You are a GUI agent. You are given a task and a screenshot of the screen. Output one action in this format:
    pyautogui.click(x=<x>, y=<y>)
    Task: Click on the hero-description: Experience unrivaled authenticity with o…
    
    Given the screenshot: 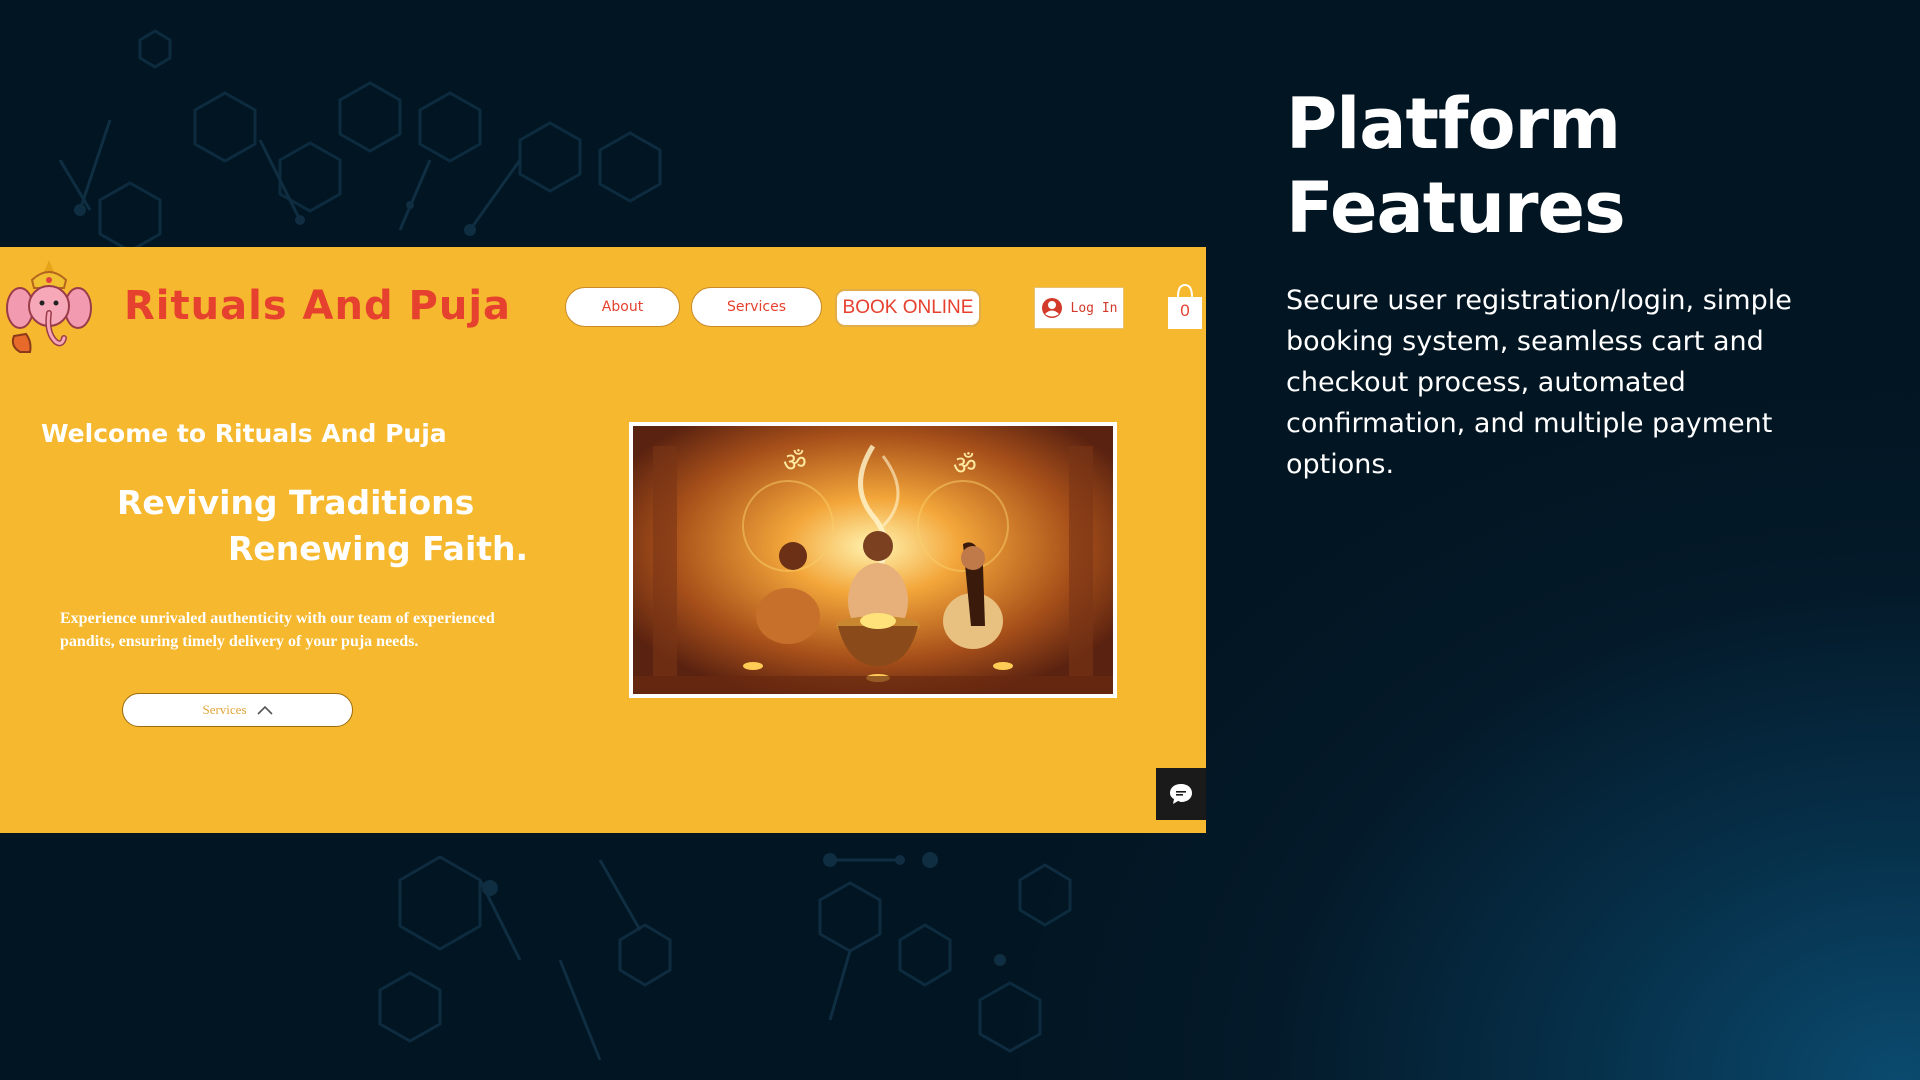 What is the action you would take?
    pyautogui.click(x=277, y=630)
    